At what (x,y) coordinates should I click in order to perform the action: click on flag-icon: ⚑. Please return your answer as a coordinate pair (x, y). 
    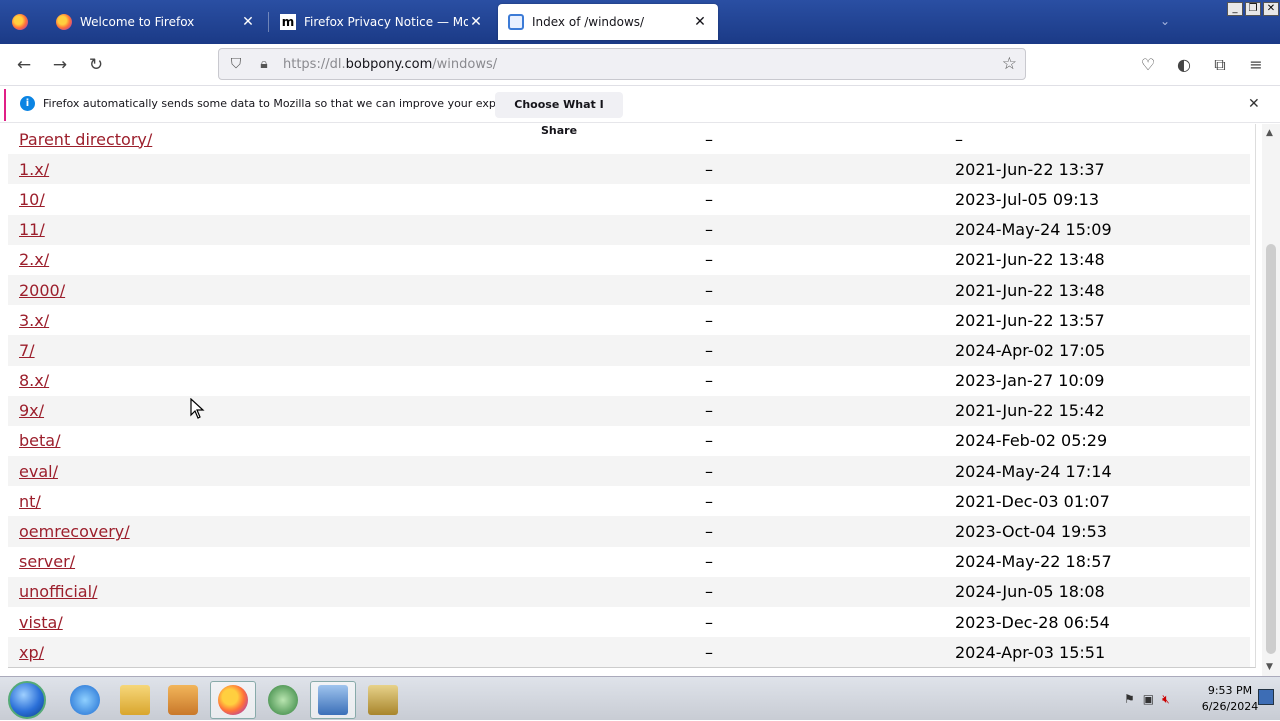
    Looking at the image, I should click on (1129, 699).